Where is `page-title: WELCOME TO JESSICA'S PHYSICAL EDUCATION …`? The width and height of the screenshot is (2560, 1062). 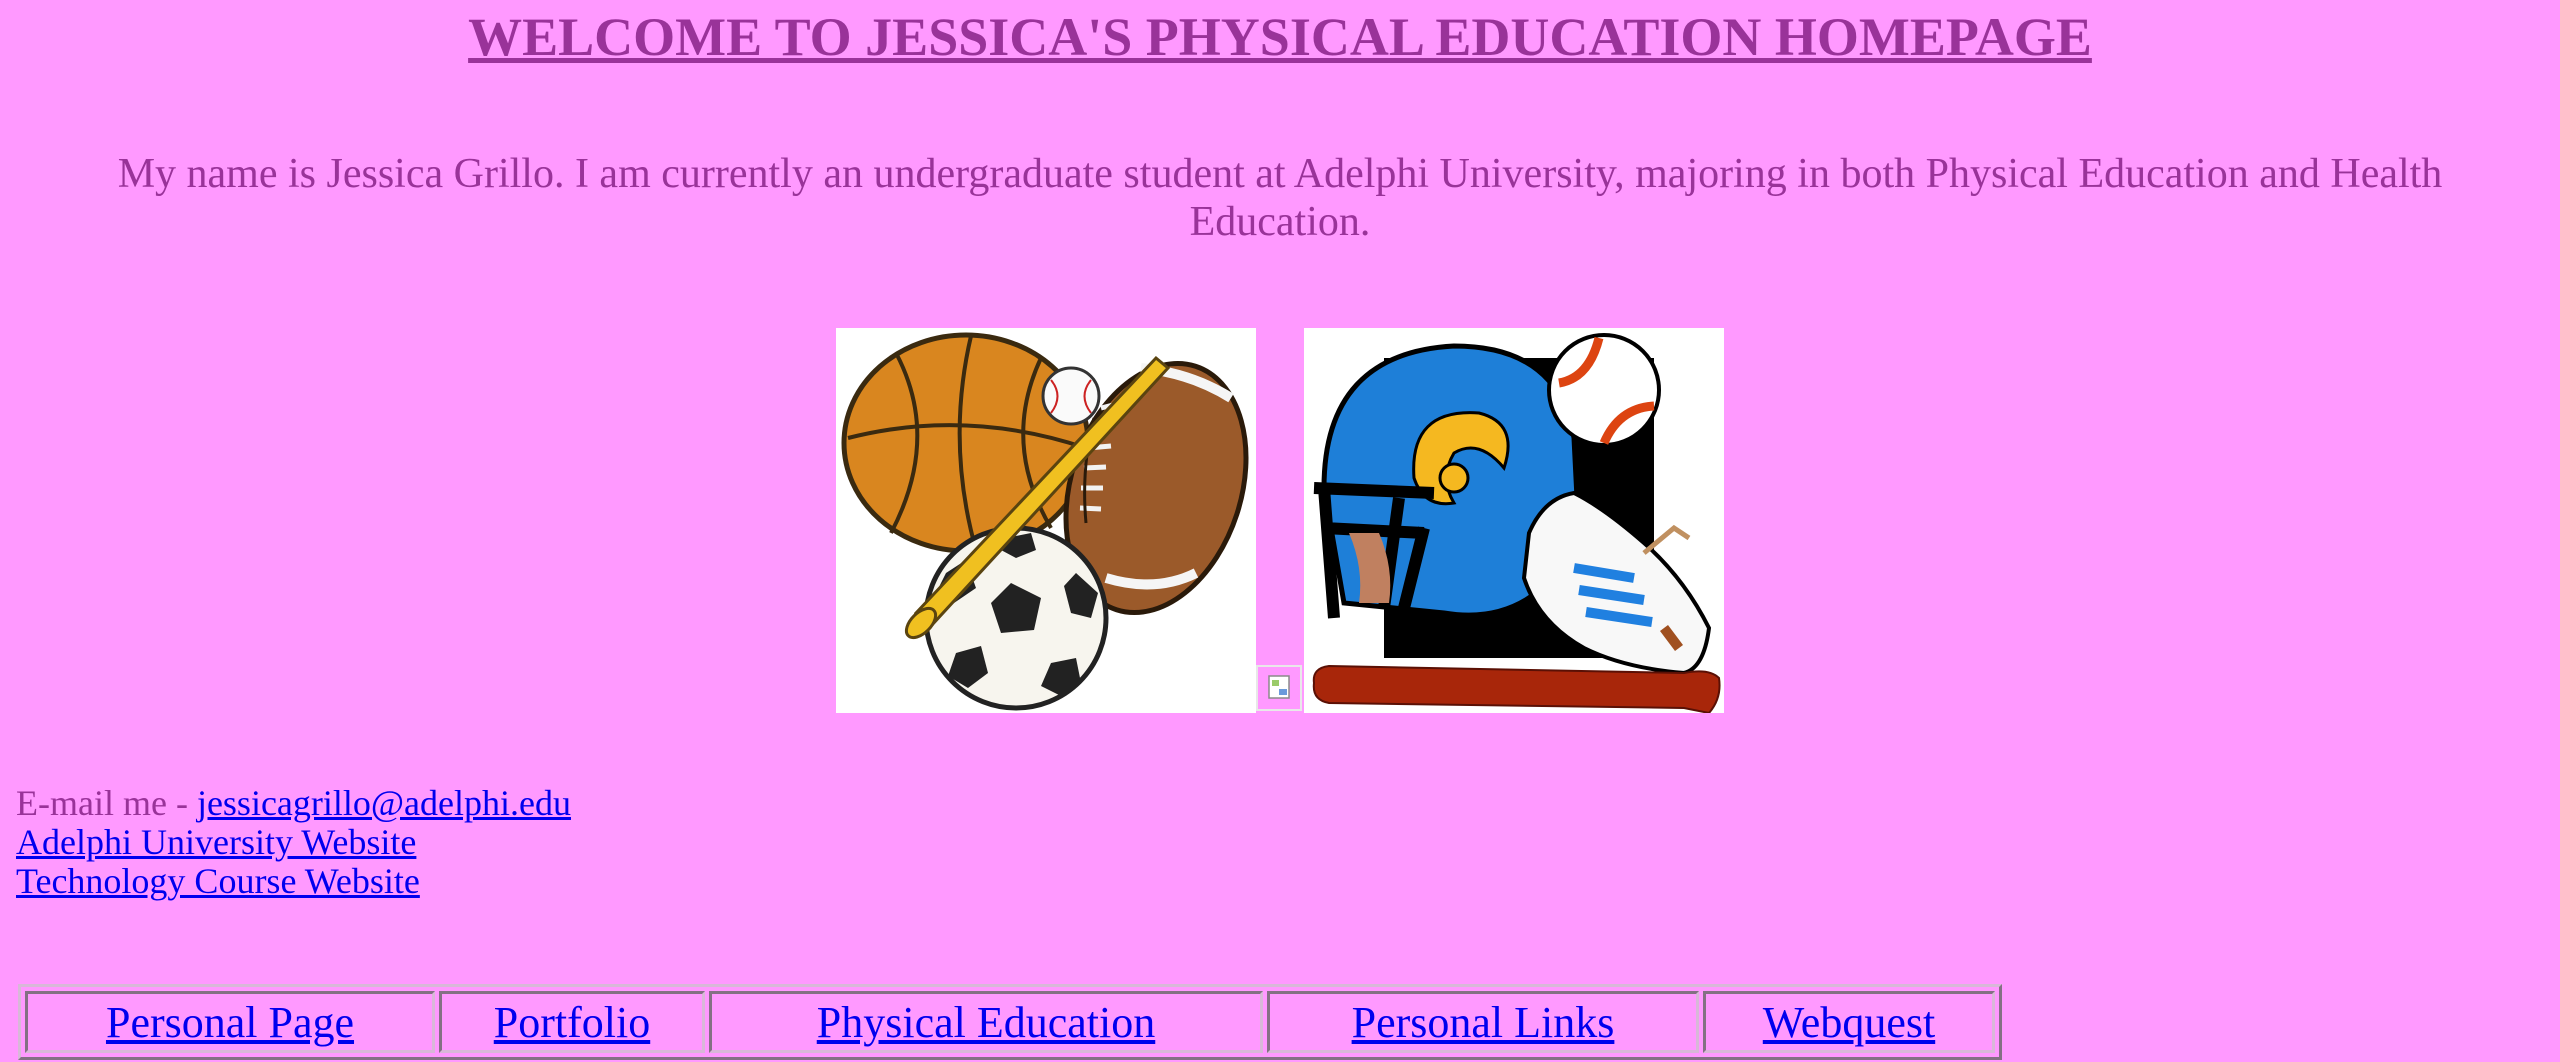
page-title: WELCOME TO JESSICA'S PHYSICAL EDUCATION … is located at coordinates (1280, 37).